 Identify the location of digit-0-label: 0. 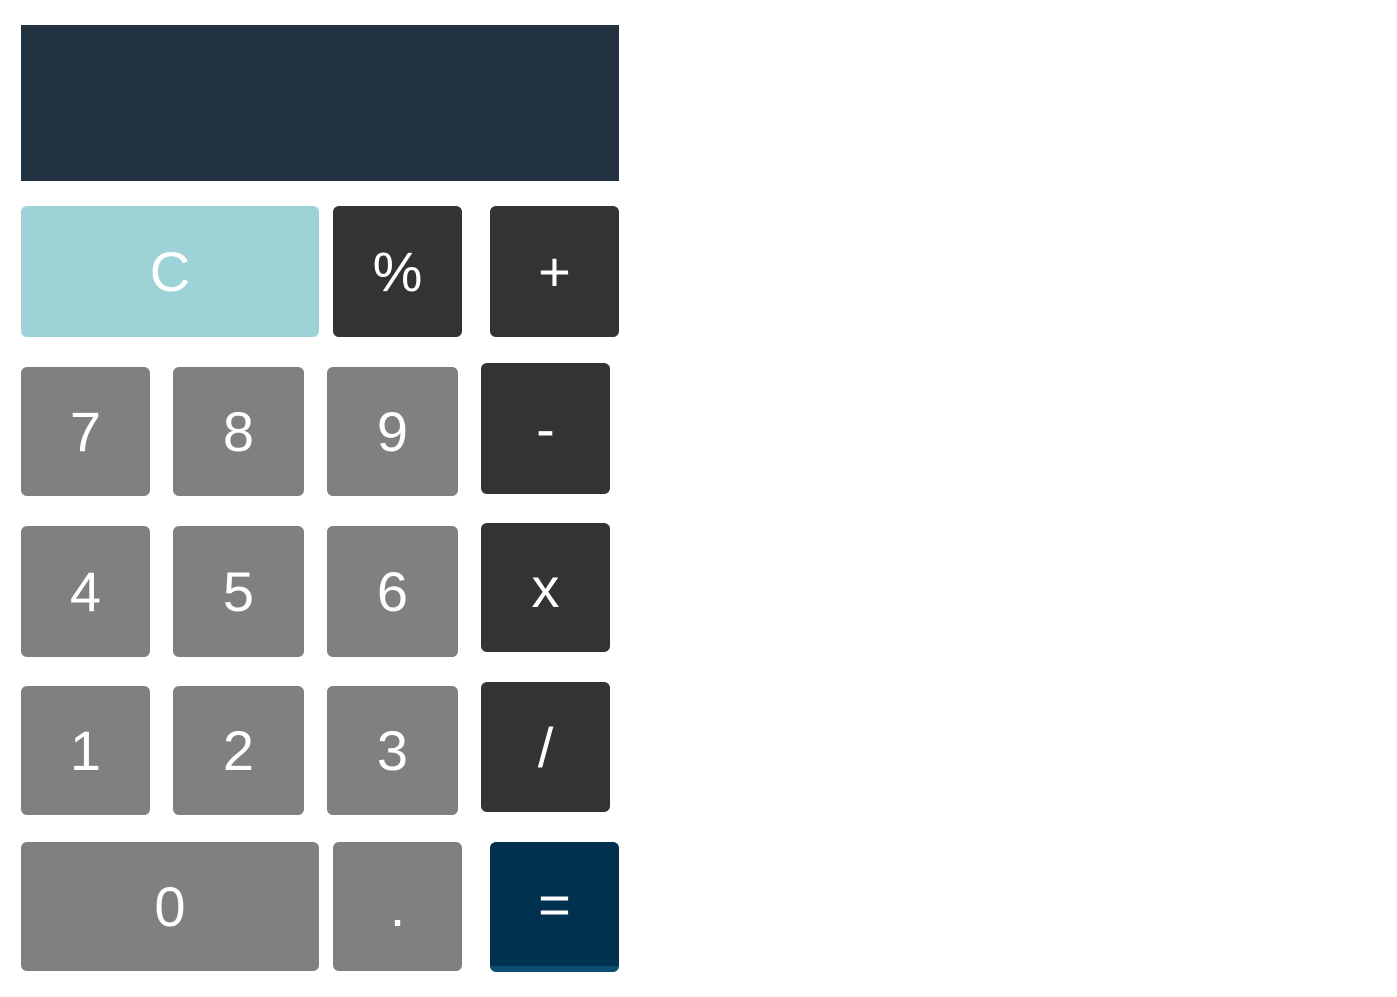
(170, 906).